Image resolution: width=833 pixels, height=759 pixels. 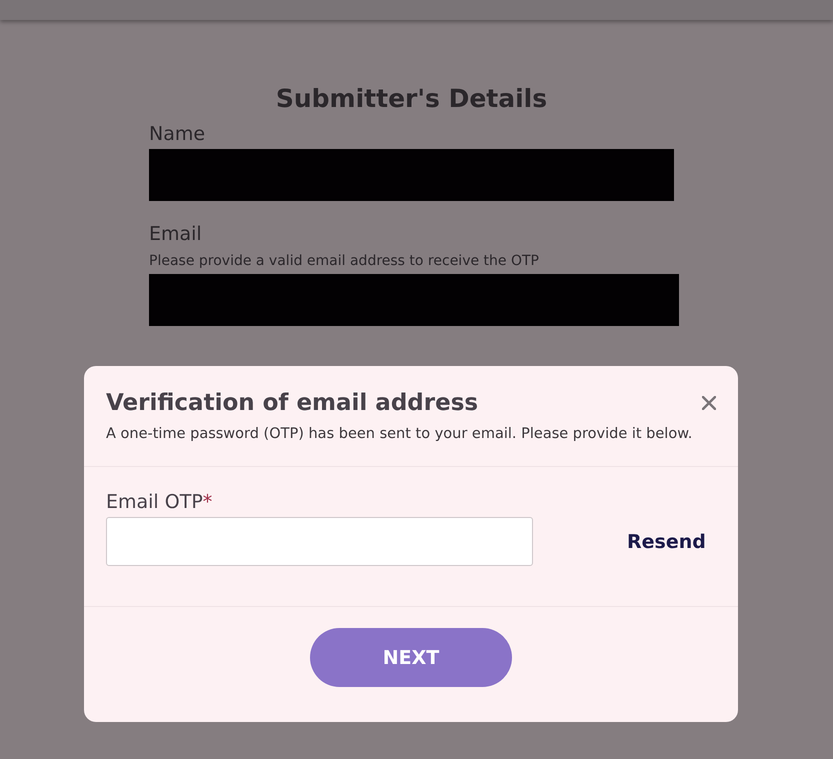 I want to click on field-label: Email OTP, so click(x=154, y=502).